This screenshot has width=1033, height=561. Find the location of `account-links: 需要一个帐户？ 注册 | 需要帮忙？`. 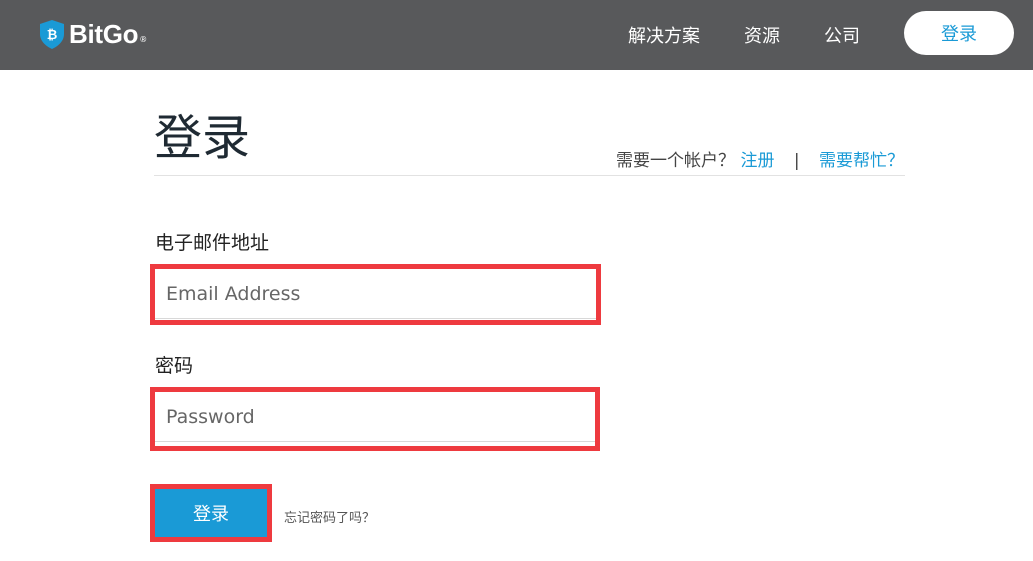

account-links: 需要一个帐户？ 注册 | 需要帮忙？ is located at coordinates (760, 158).